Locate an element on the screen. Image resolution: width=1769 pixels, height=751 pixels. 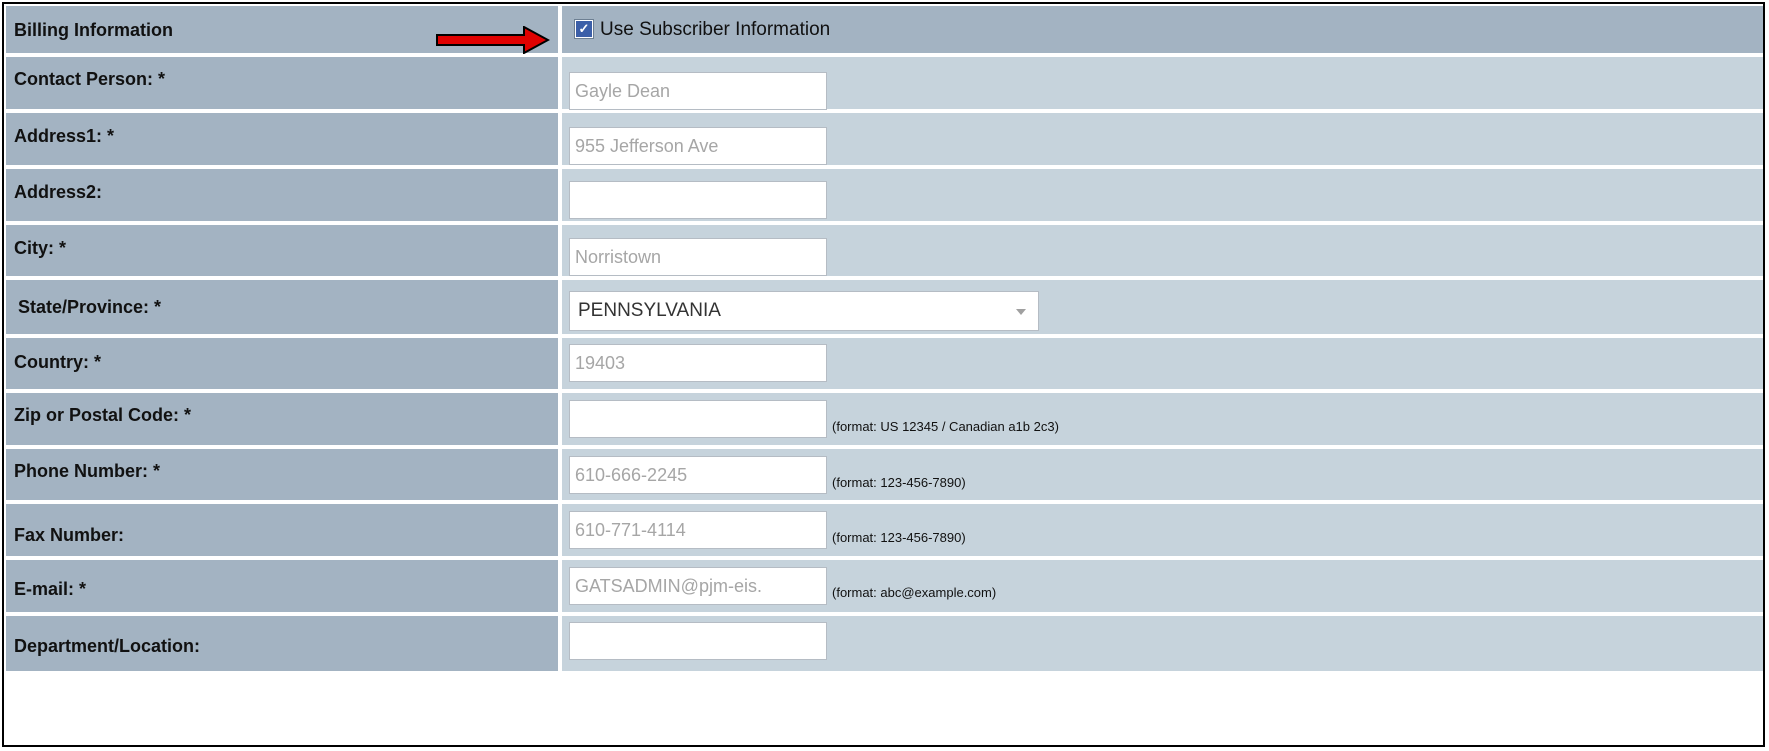
address1-value-cell: 955 Jefferson Ave is located at coordinates (1162, 139).